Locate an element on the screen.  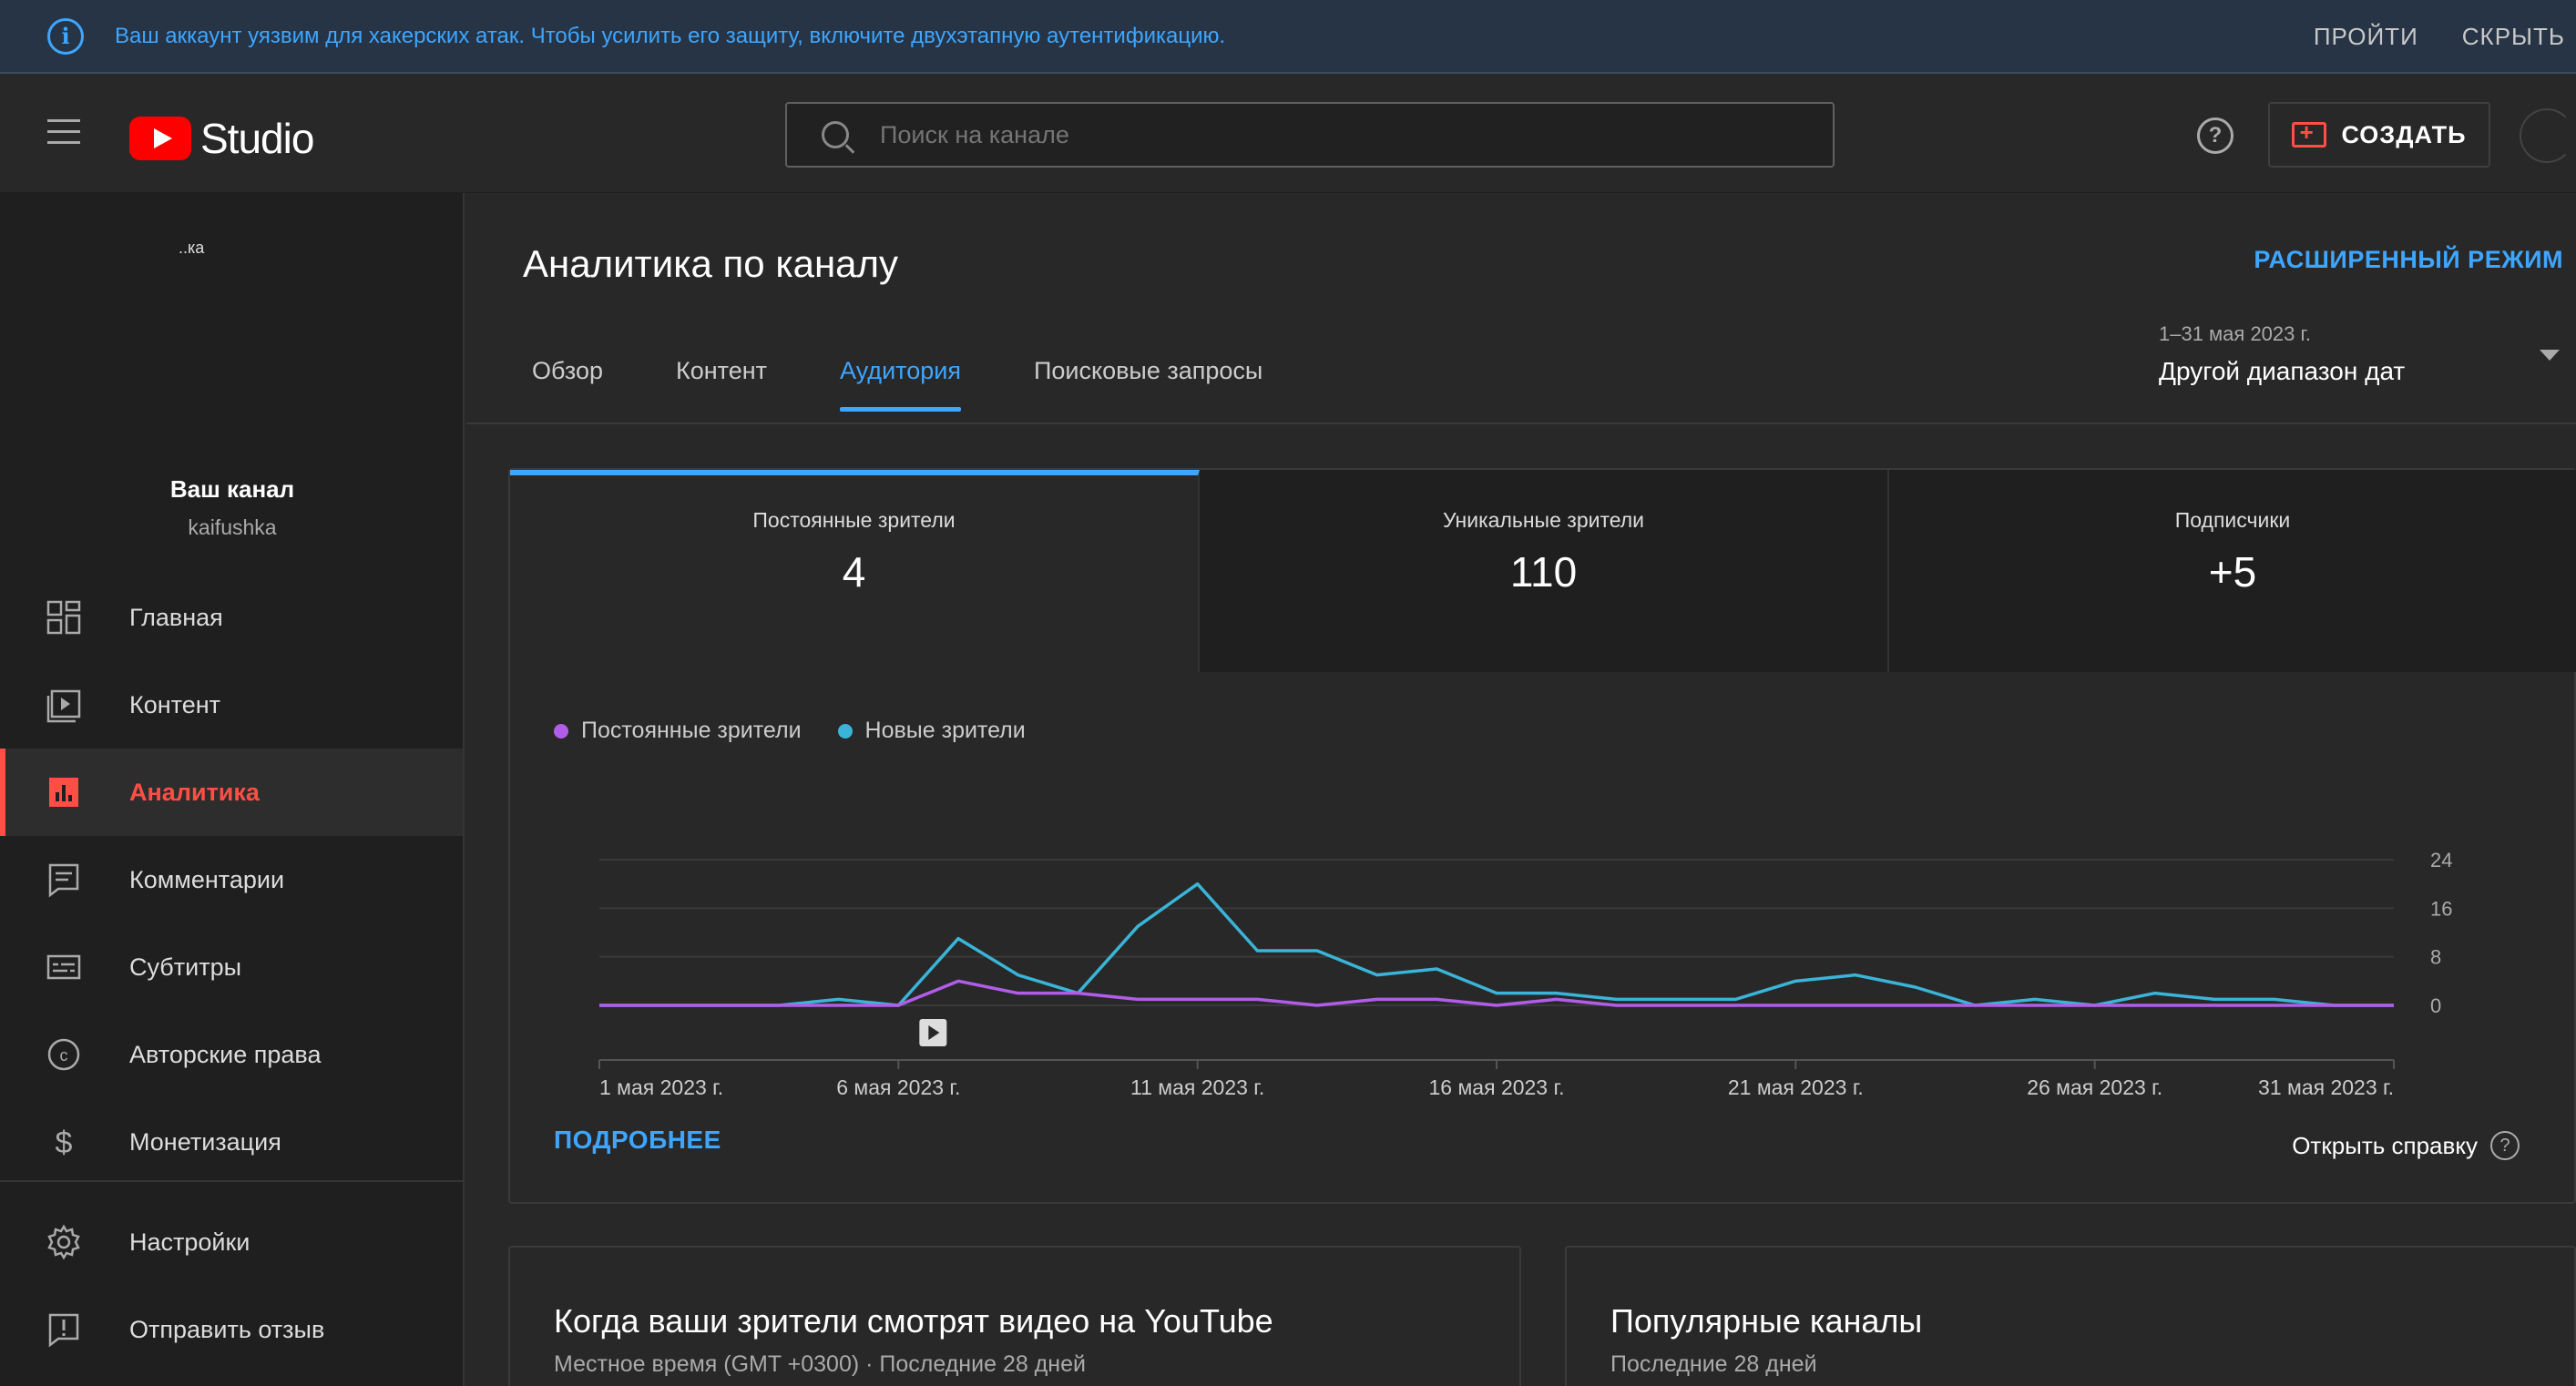
open-help-label: Открыть справку is located at coordinates (2385, 1145).